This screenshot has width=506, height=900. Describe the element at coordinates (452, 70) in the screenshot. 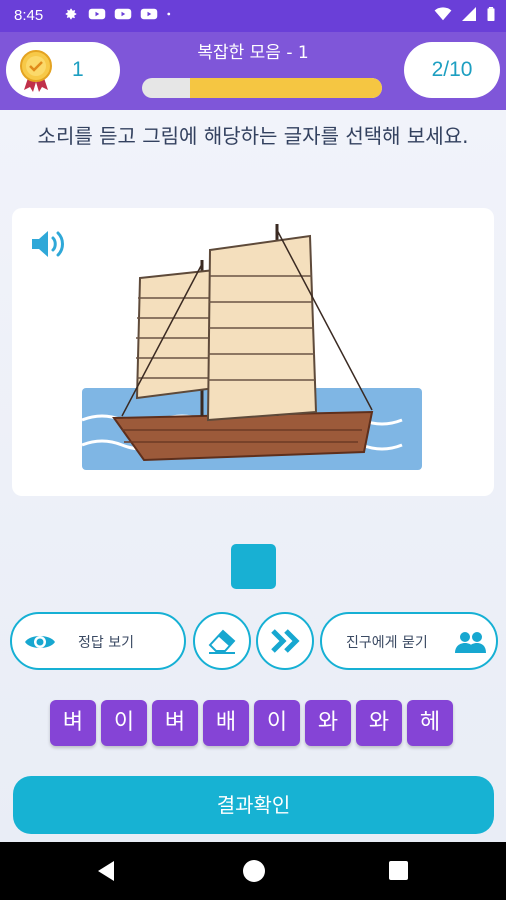

I see `question-counter: 2/10` at that location.